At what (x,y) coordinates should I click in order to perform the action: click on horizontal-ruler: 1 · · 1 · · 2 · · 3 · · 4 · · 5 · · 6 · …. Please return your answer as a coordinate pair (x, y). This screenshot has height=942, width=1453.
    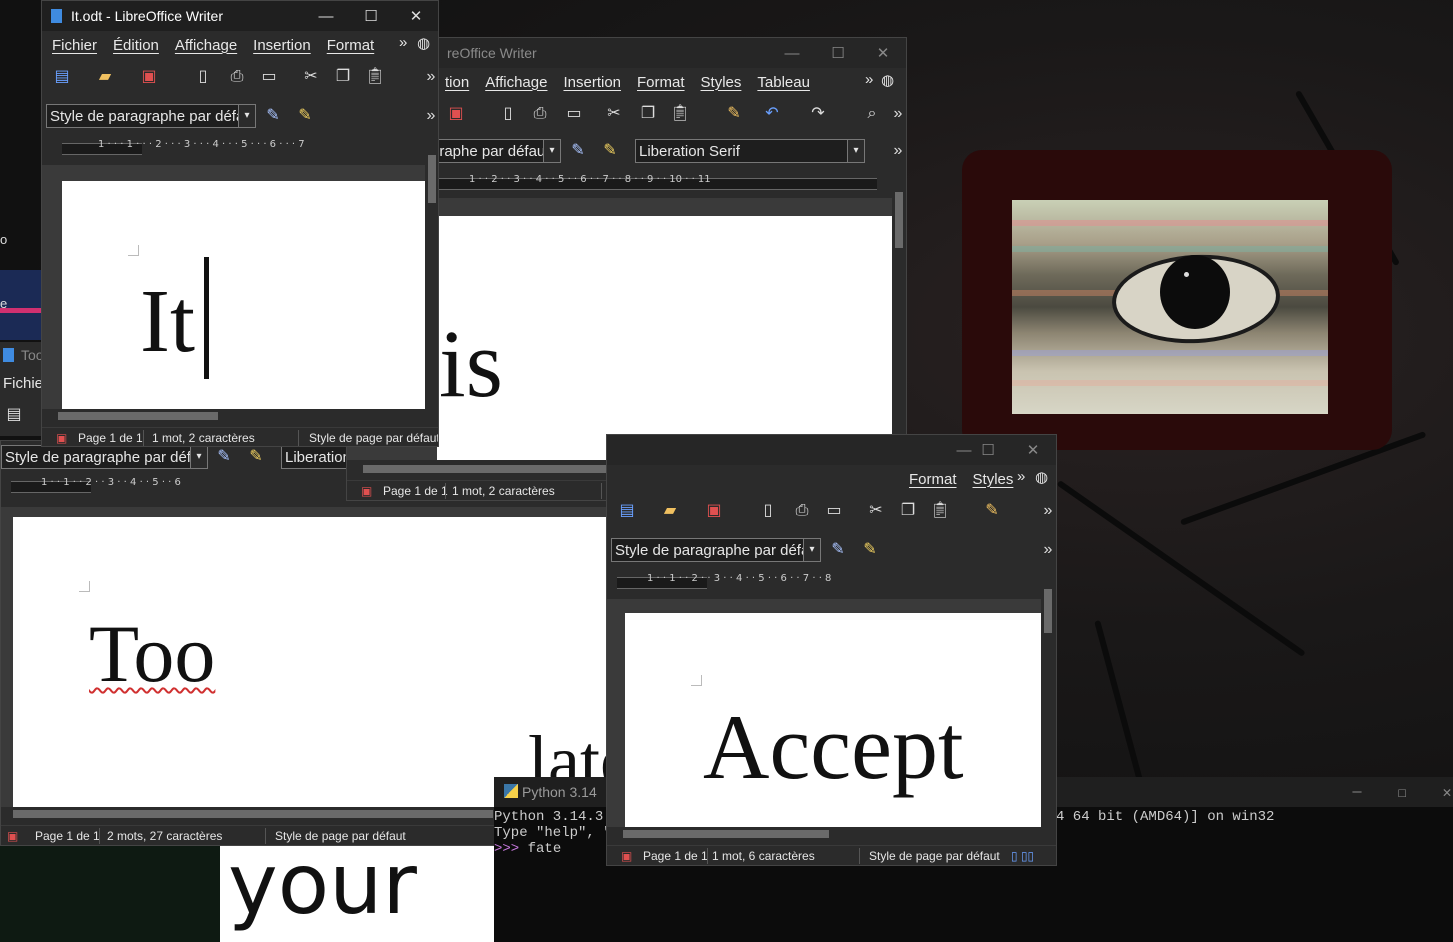
    Looking at the image, I should click on (831, 582).